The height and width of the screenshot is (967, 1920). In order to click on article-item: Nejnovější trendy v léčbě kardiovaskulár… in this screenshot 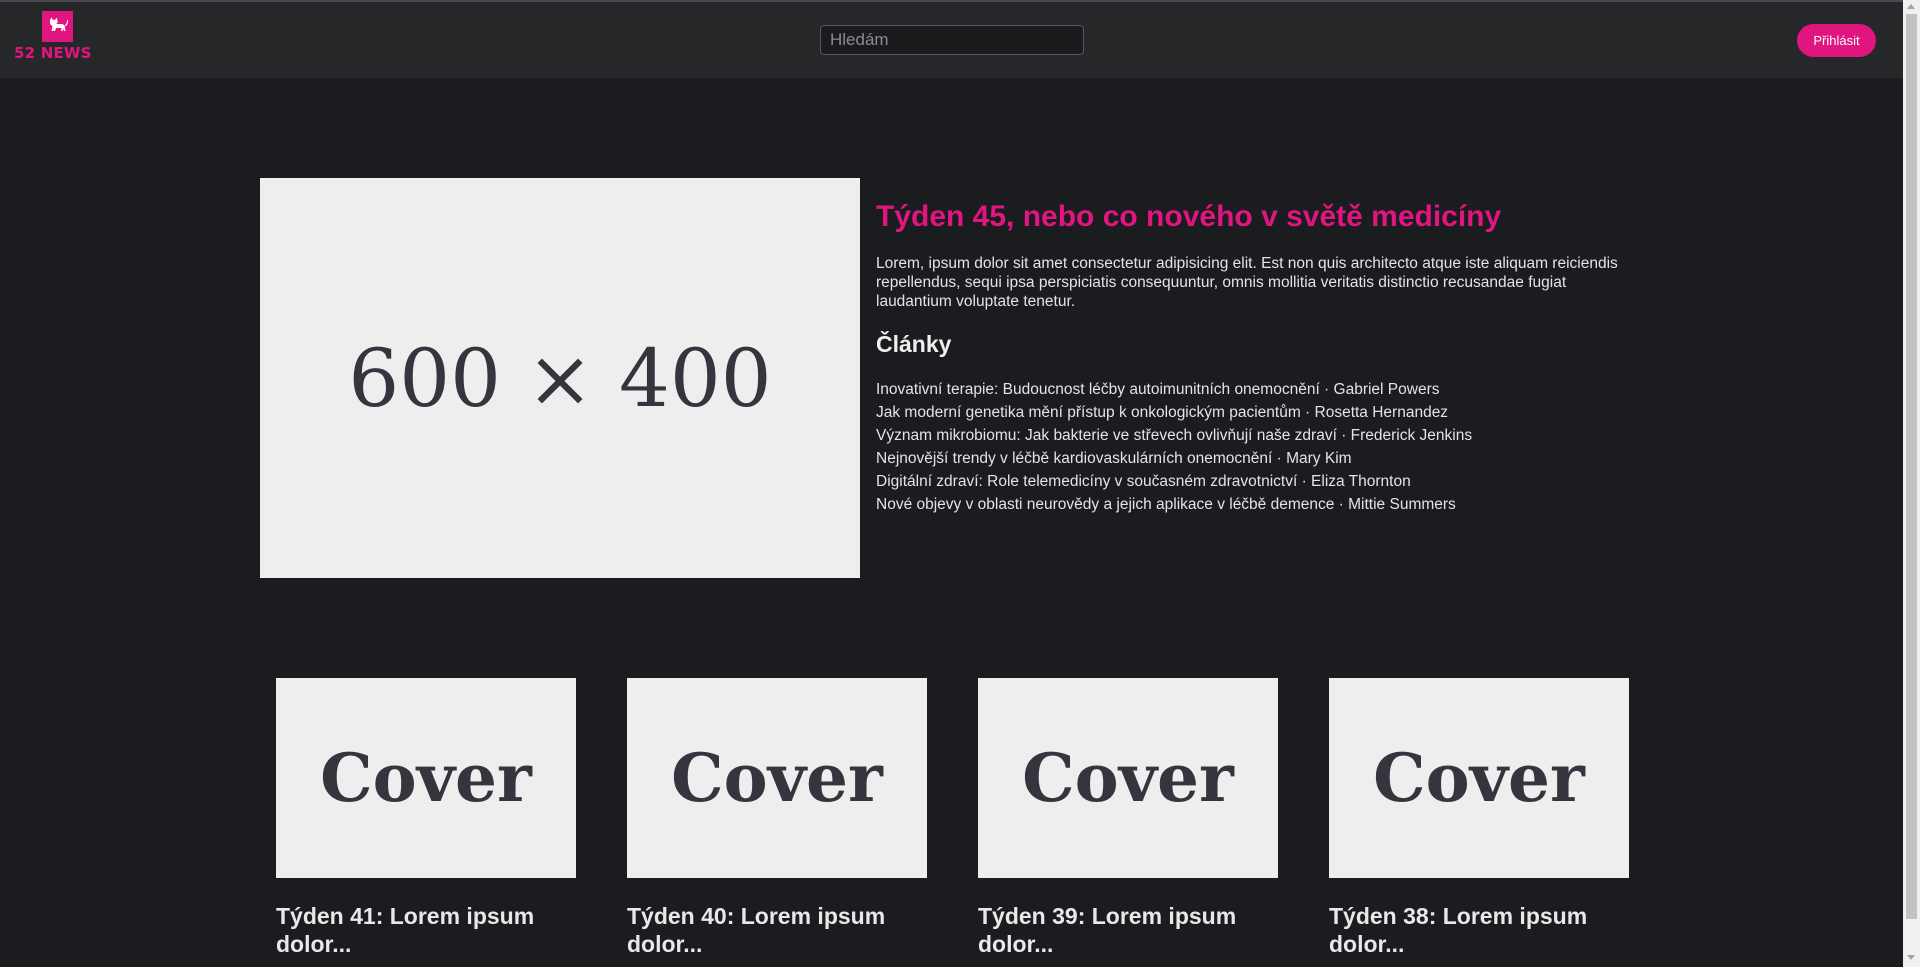, I will do `click(1251, 458)`.